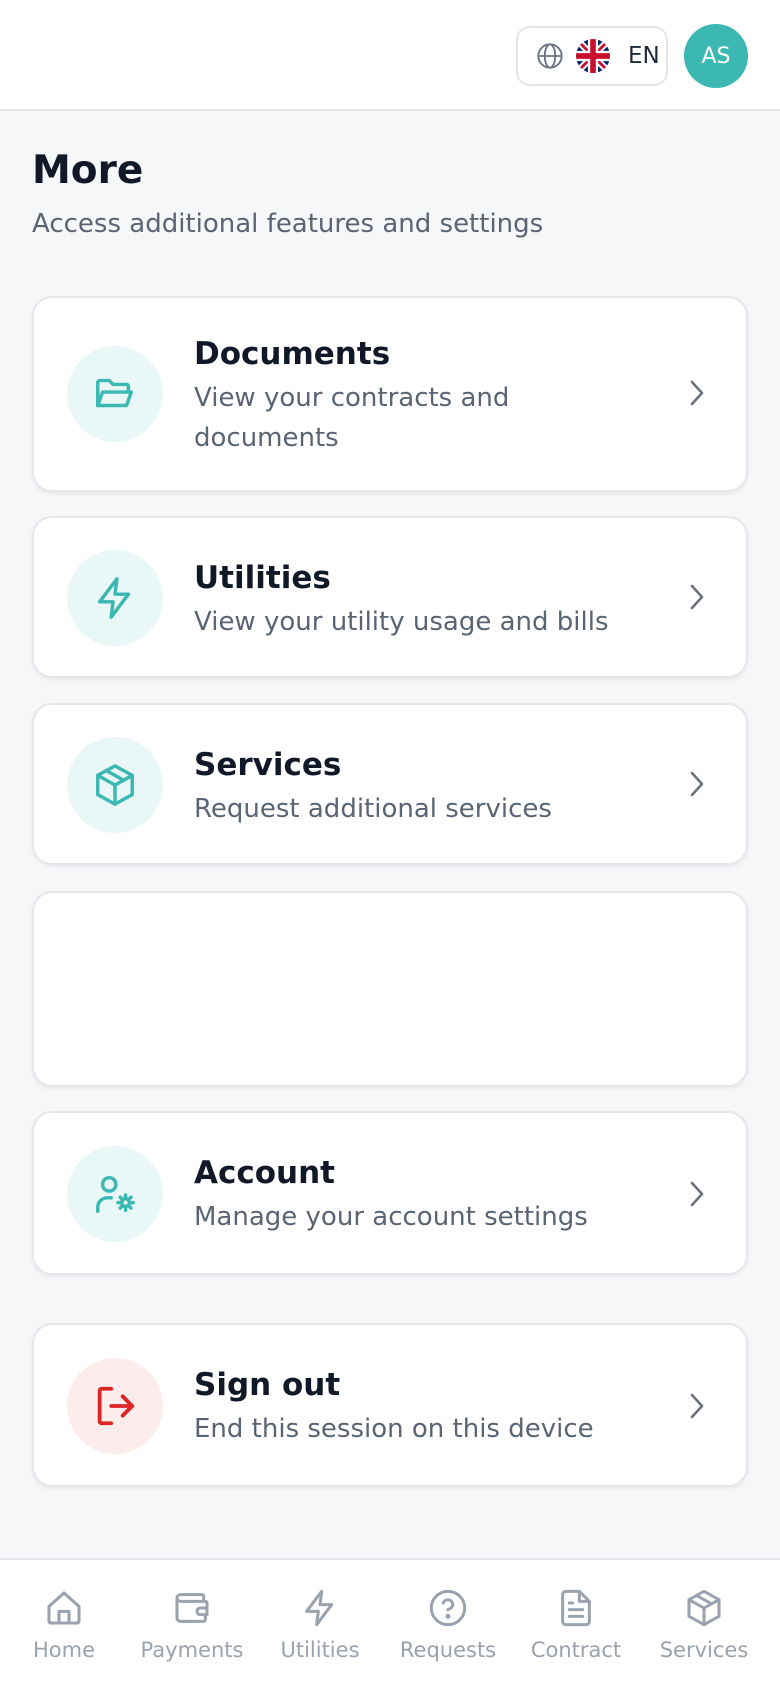 The image size is (780, 1688). Describe the element at coordinates (401, 622) in the screenshot. I see `utilities-description: View your utility usage and bills` at that location.